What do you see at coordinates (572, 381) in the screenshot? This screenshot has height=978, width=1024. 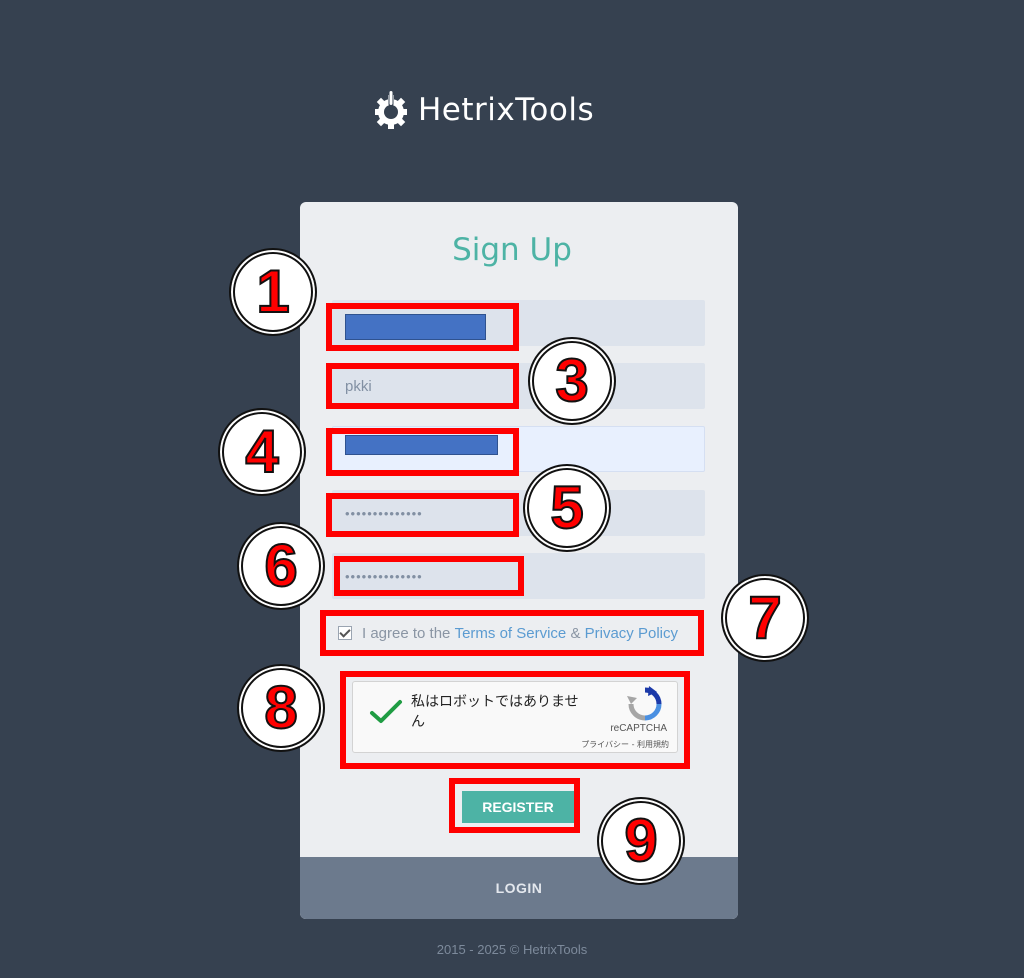 I see `annotation-number: 3` at bounding box center [572, 381].